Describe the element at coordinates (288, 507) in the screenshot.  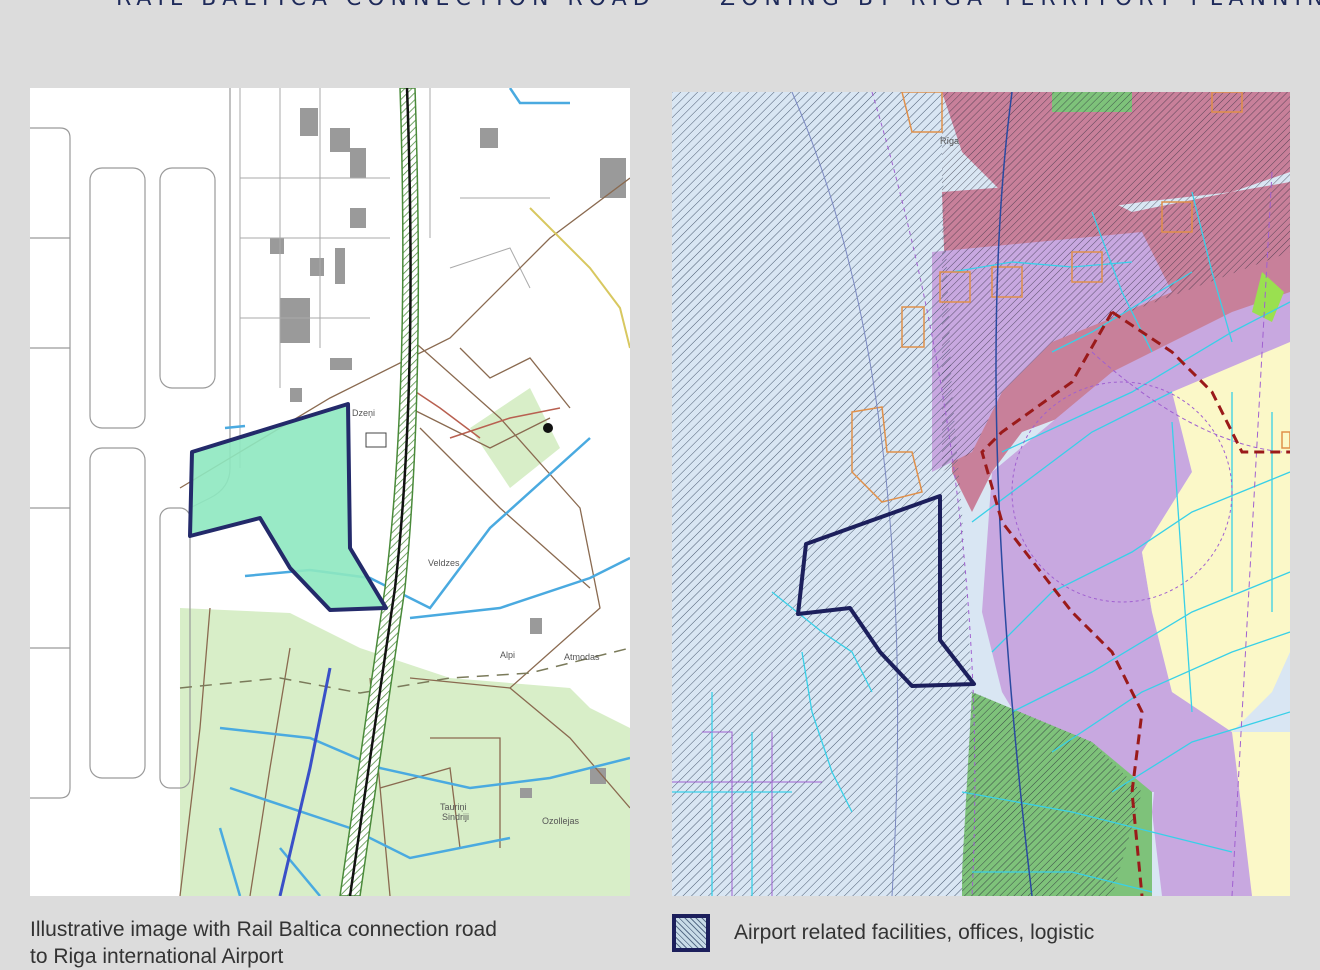
I see `connection-road-parcel` at that location.